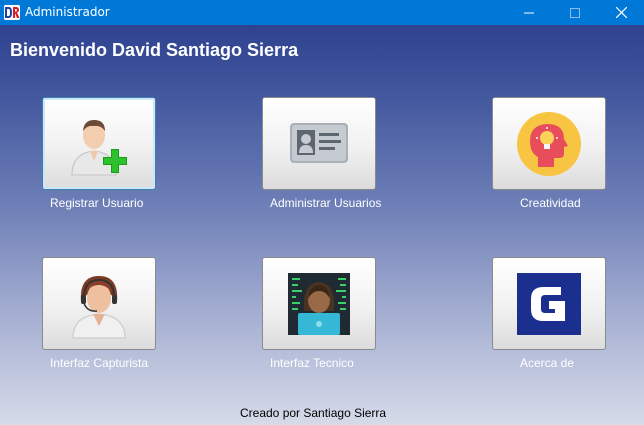  I want to click on add-user-icon, so click(99, 147).